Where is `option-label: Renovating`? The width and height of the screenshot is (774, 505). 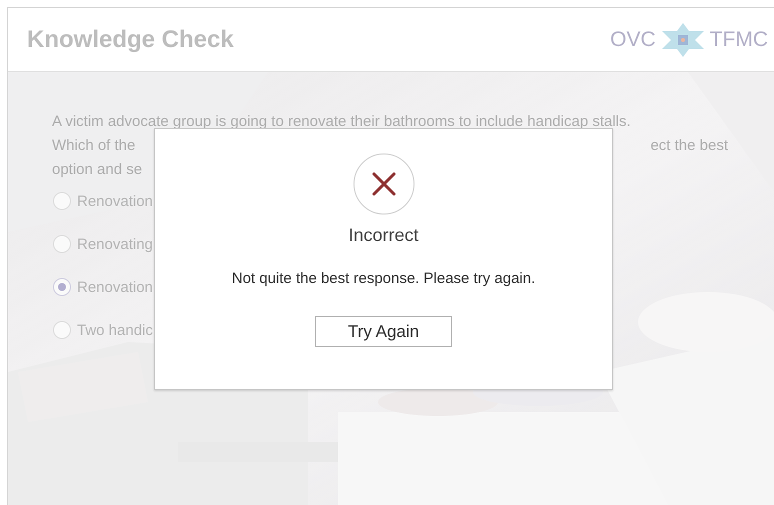
option-label: Renovating is located at coordinates (115, 244).